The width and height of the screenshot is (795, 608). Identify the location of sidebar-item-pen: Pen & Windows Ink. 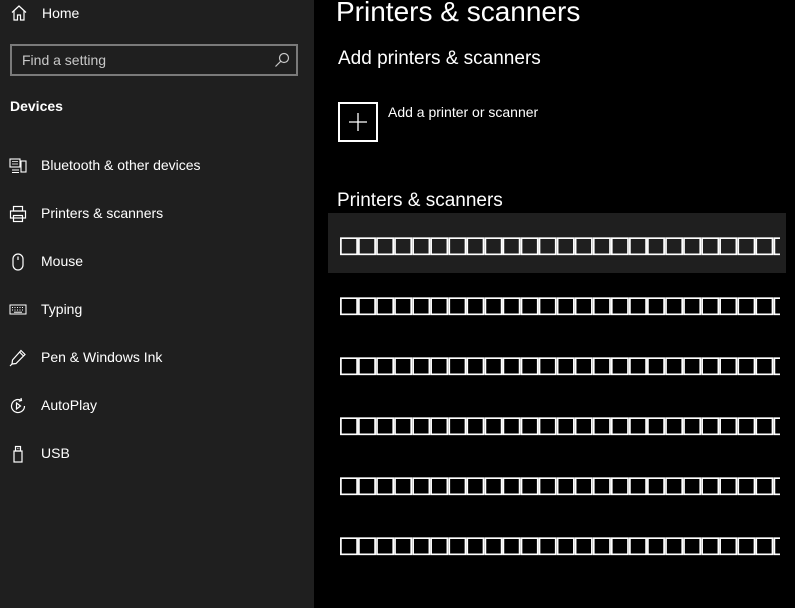
(157, 357).